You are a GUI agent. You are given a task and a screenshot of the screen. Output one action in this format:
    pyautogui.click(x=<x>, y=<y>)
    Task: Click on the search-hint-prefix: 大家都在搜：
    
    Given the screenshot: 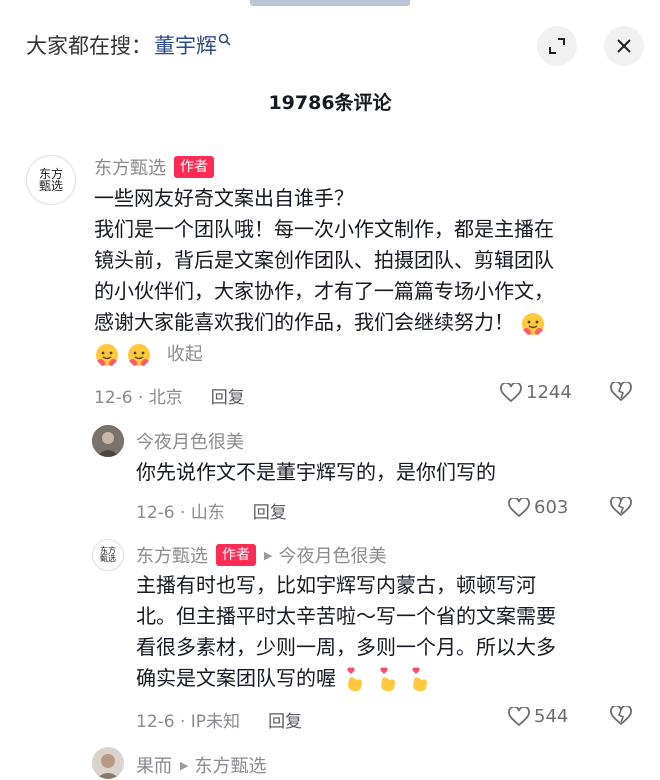 What is the action you would take?
    pyautogui.click(x=89, y=46)
    